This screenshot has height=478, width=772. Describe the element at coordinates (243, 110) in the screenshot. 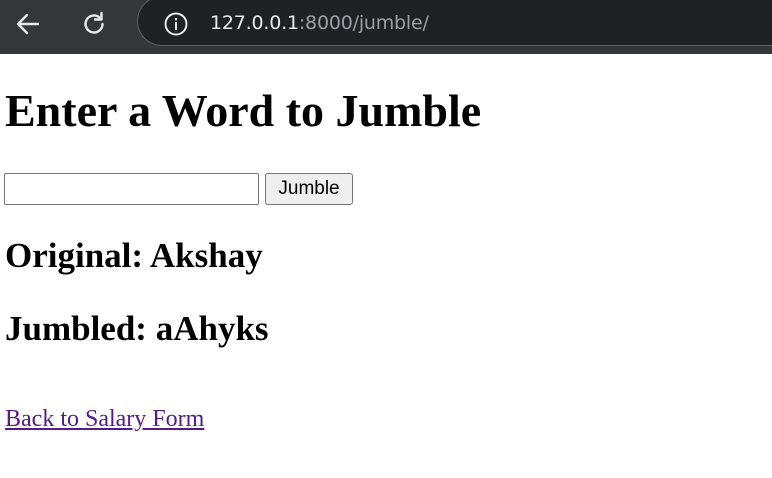

I see `page-title: Enter a Word to Jumble` at that location.